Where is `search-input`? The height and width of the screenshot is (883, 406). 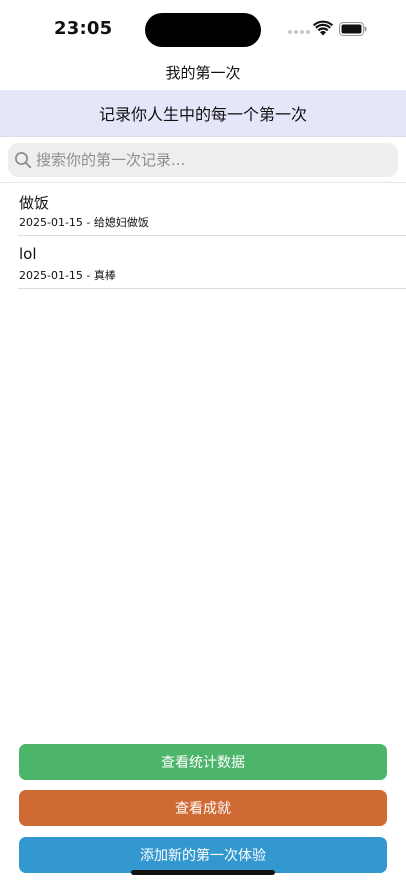 search-input is located at coordinates (211, 160).